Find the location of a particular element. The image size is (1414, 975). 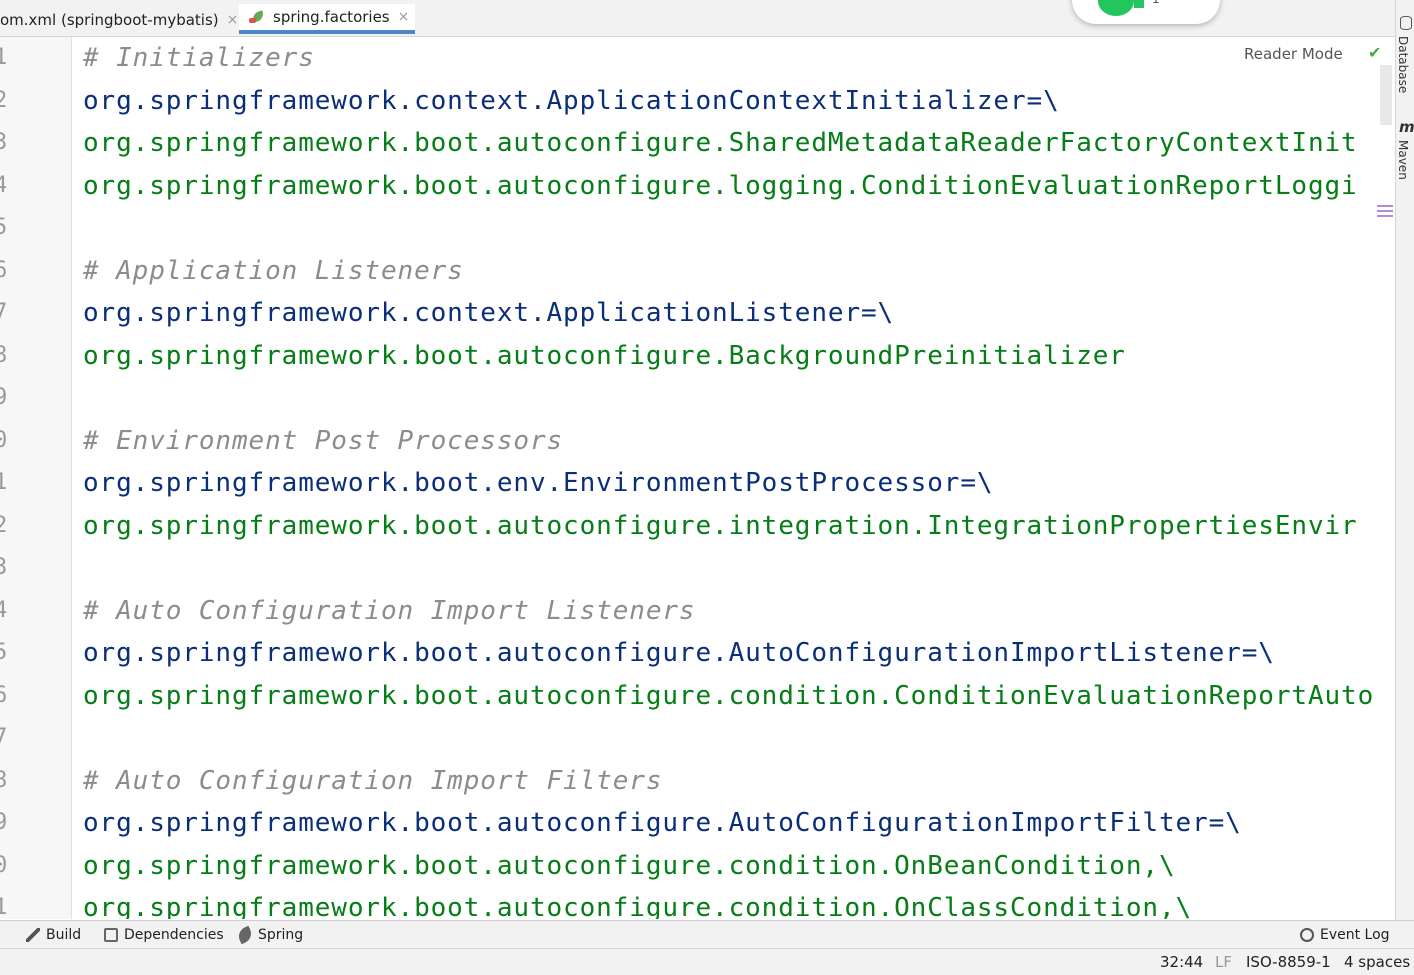

dependencies-icon is located at coordinates (111, 935).